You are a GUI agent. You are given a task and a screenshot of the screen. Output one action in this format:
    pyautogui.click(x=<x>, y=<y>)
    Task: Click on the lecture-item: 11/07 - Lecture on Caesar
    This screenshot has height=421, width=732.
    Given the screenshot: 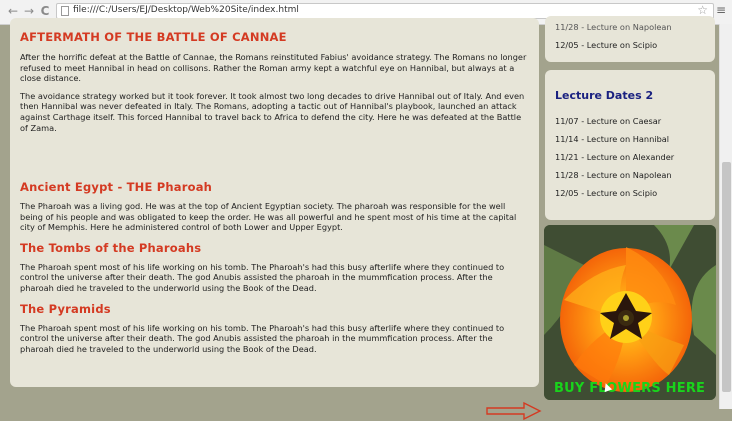 What is the action you would take?
    pyautogui.click(x=608, y=121)
    